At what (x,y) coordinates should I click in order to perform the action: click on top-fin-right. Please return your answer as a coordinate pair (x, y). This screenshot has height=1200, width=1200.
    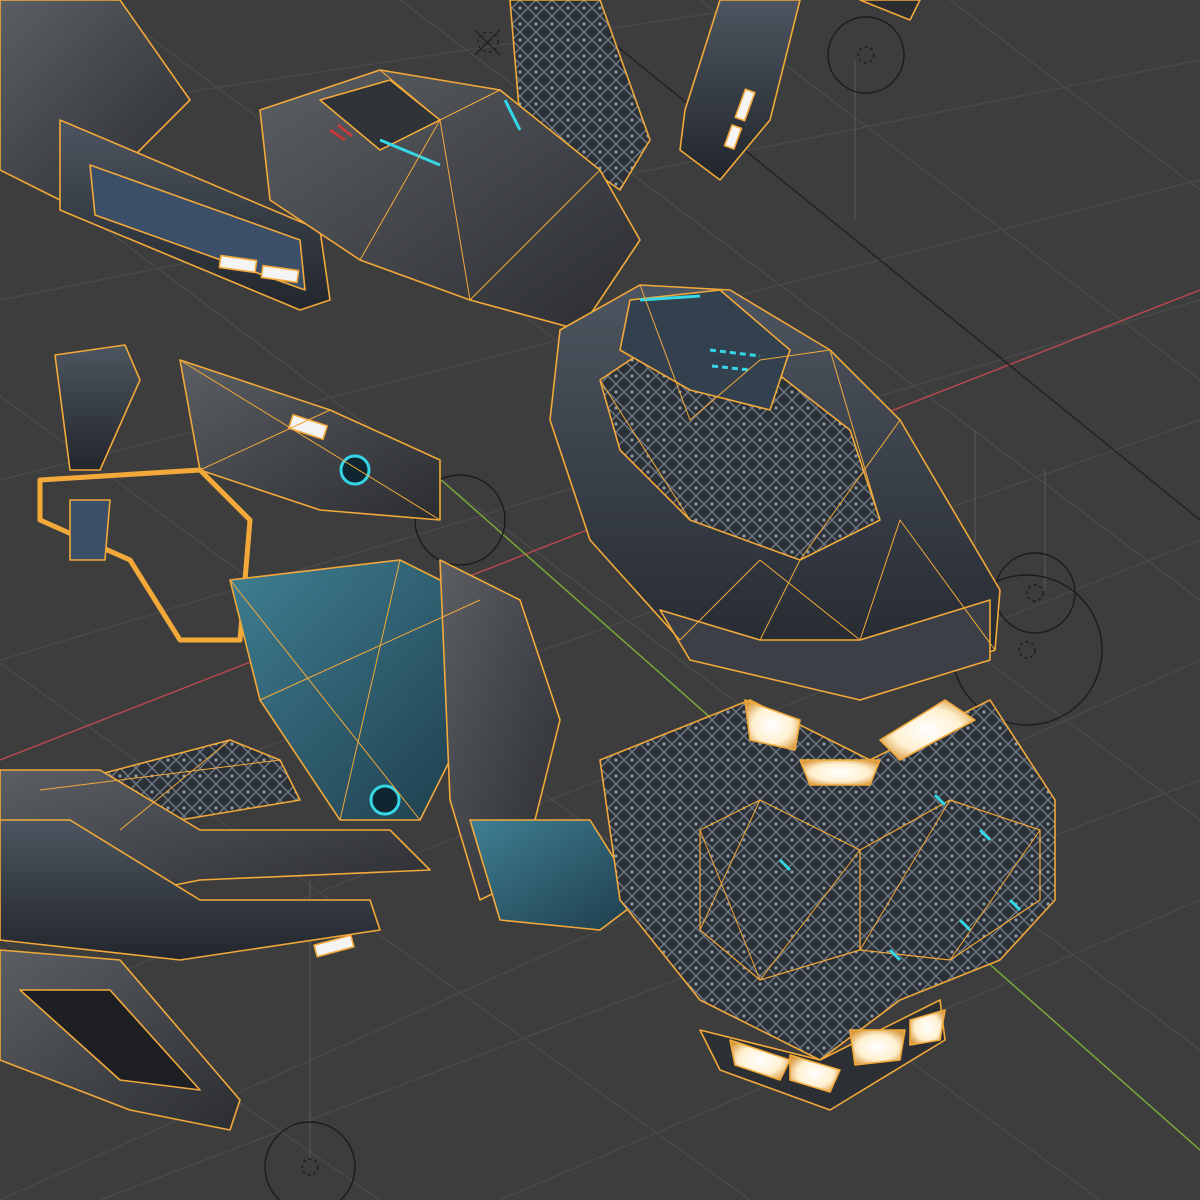
    Looking at the image, I should click on (800, 90).